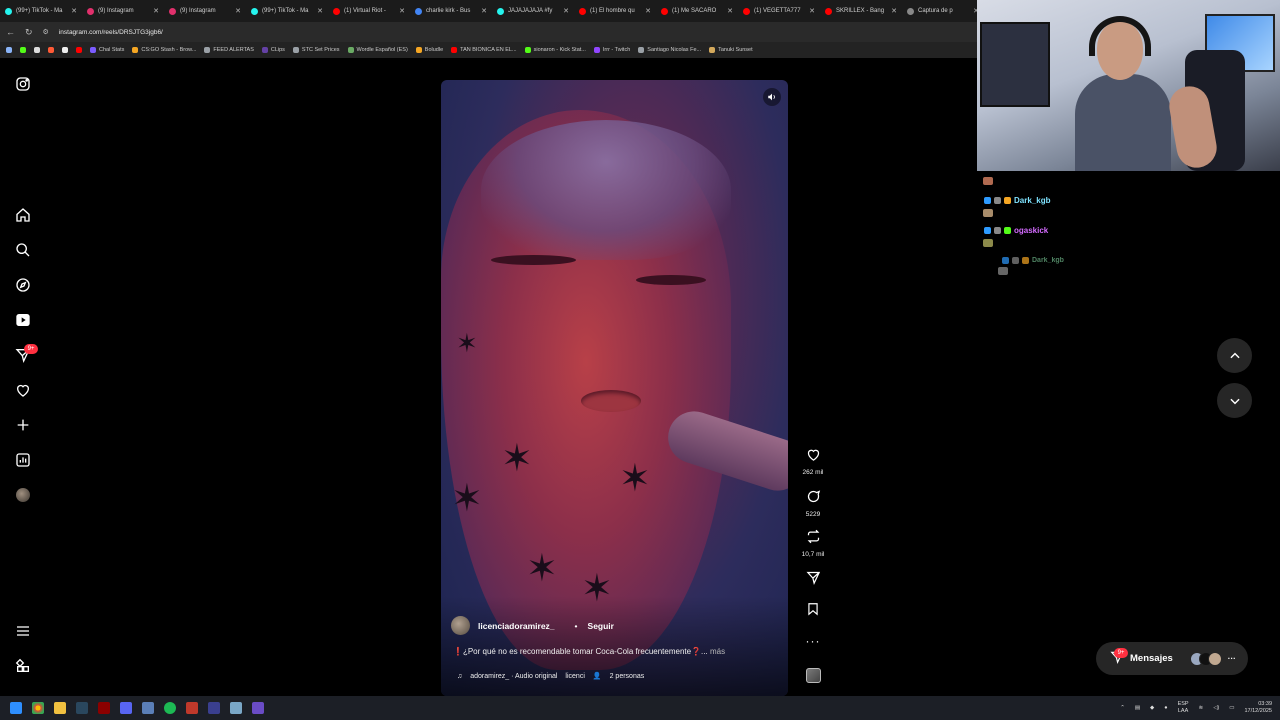 The image size is (1280, 720). Describe the element at coordinates (111, 32) in the screenshot. I see `url-field: instagram.com/reels/DRSJTG3jgb6/` at that location.